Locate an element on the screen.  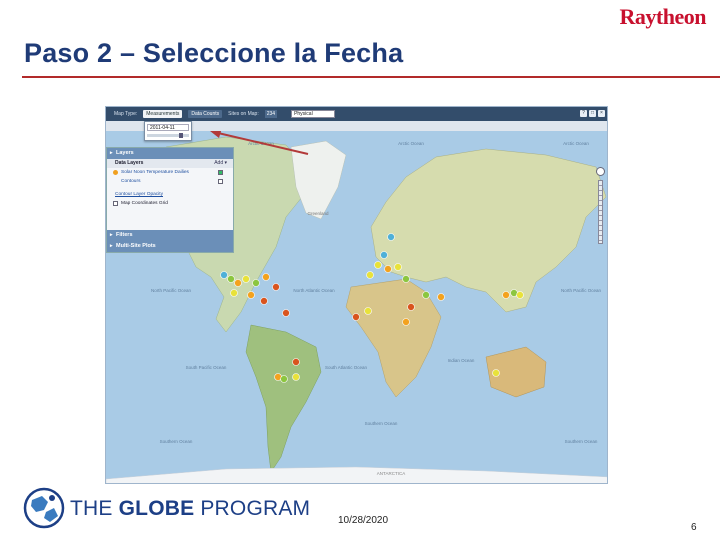
label-indian-ocean: Indian Ocean is located at coordinates (461, 360).